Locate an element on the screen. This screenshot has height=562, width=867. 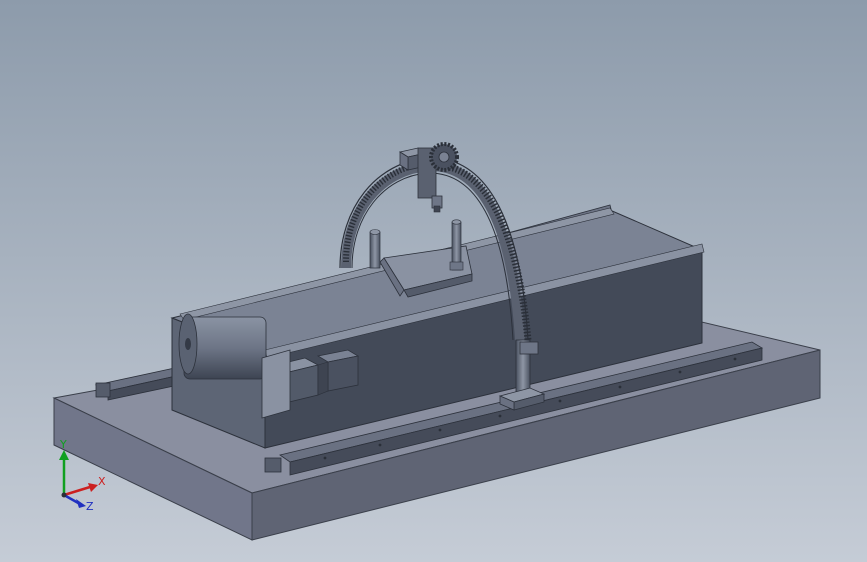
triad-z-label: Z is located at coordinates (90, 506).